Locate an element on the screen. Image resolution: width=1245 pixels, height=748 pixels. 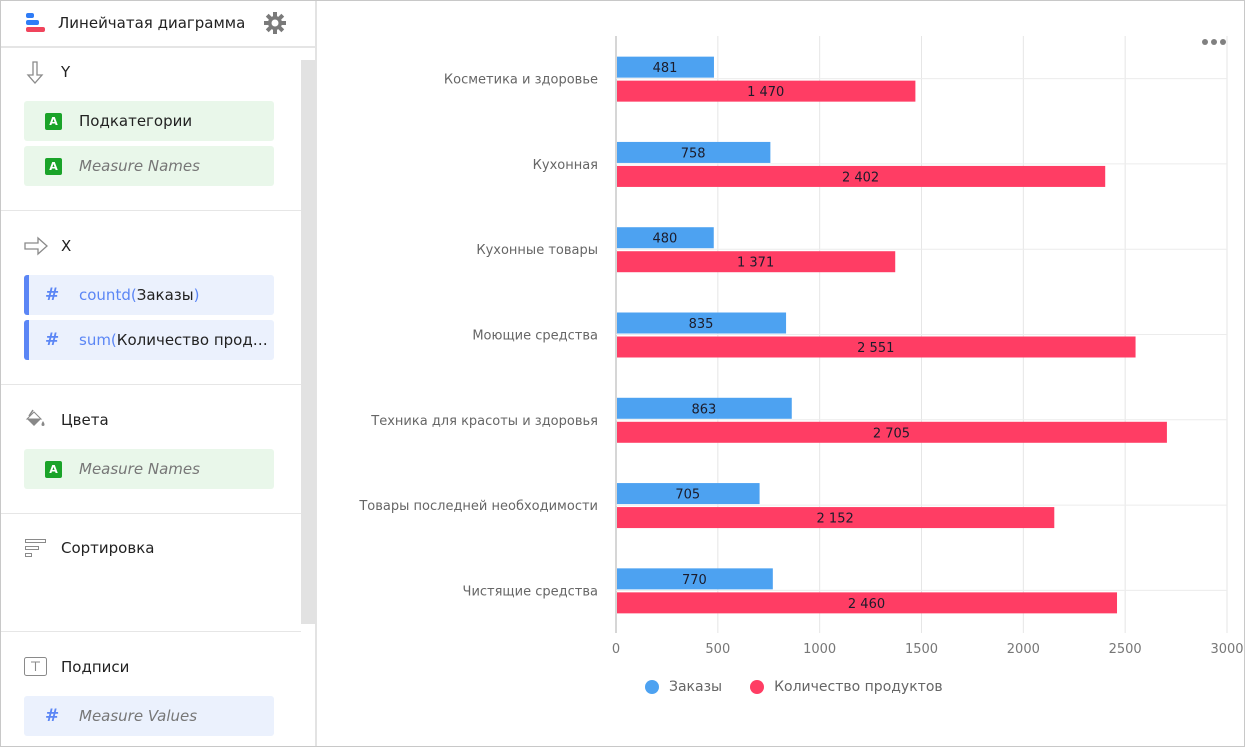
bar-value-label: 863 is located at coordinates (703, 409).